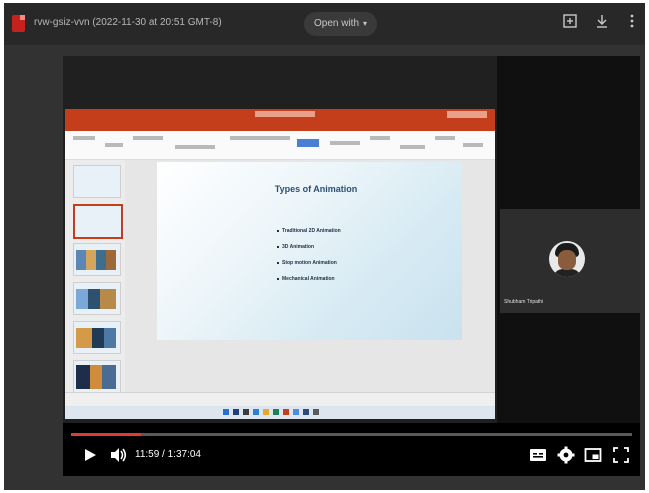  Describe the element at coordinates (566, 455) in the screenshot. I see `settings-icon` at that location.